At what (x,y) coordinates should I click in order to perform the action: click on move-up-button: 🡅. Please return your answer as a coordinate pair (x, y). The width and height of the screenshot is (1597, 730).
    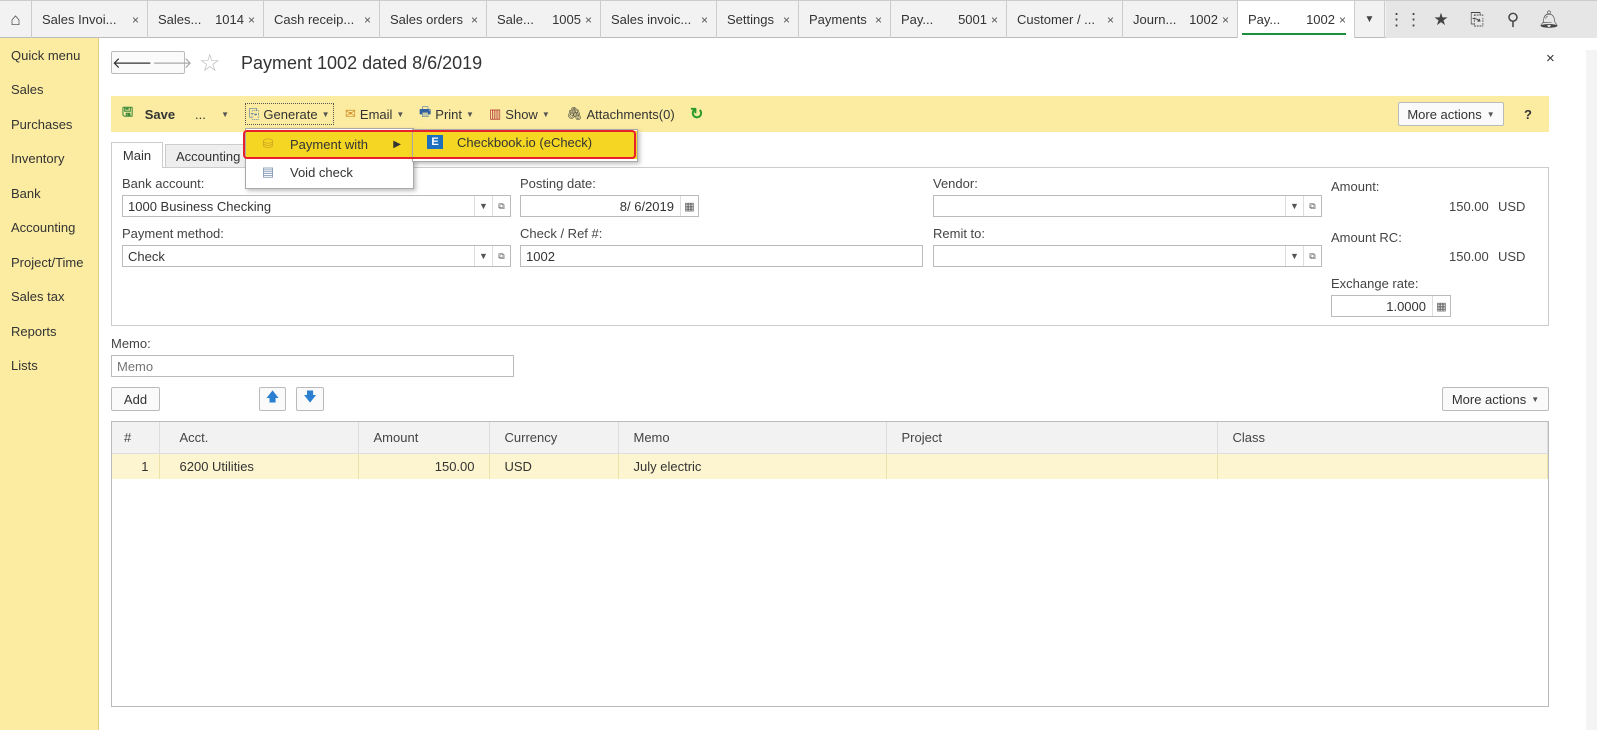
    Looking at the image, I should click on (272, 399).